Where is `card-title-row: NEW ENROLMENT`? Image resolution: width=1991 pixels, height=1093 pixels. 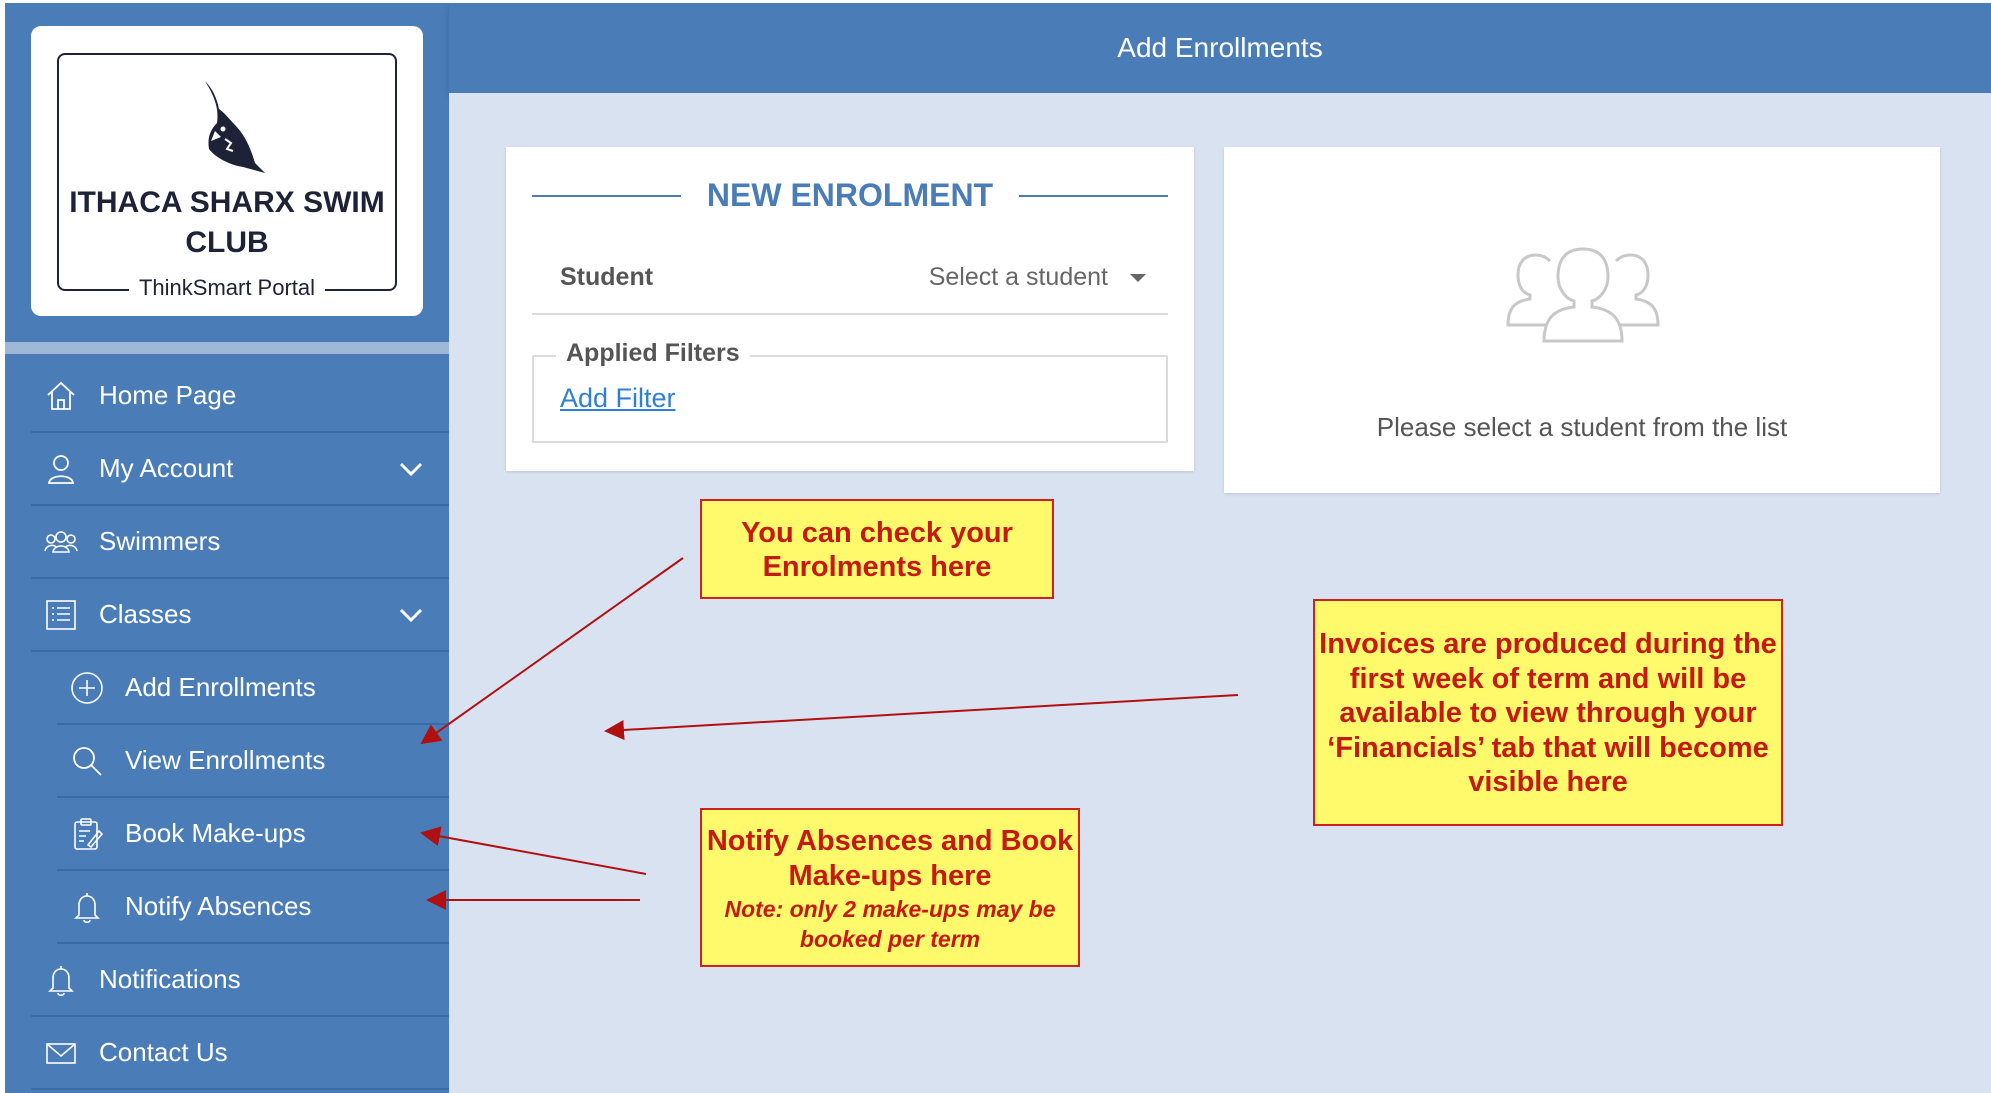 card-title-row: NEW ENROLMENT is located at coordinates (850, 195).